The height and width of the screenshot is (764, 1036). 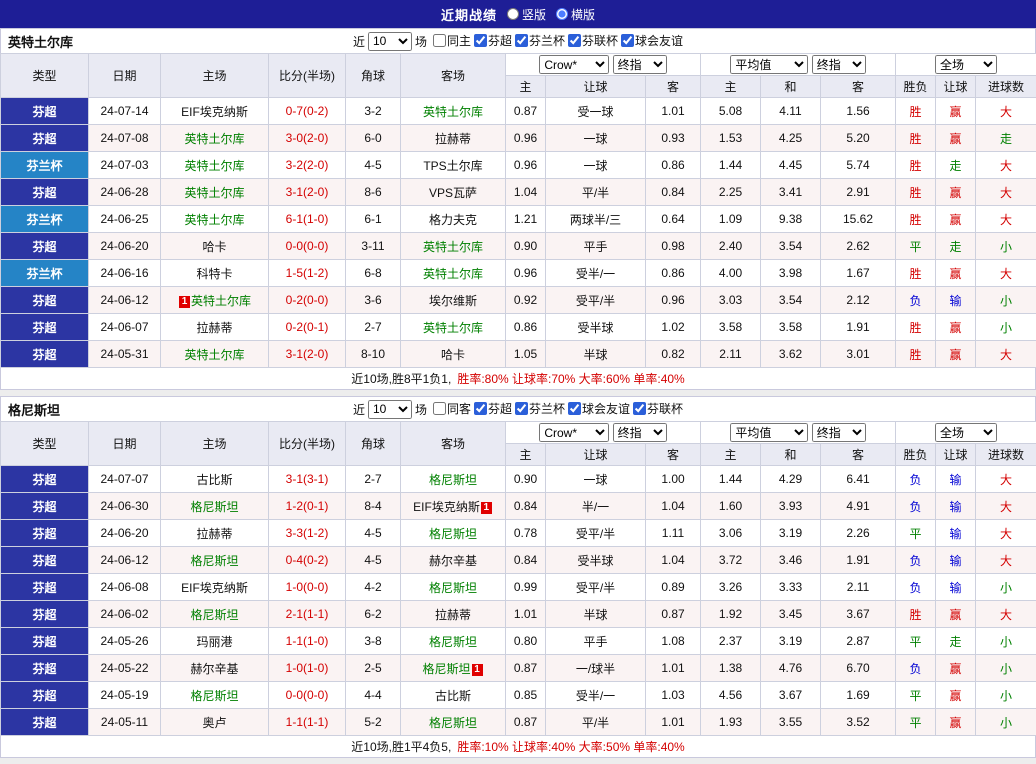 I want to click on match-score: 3-3(1-2), so click(x=307, y=533).